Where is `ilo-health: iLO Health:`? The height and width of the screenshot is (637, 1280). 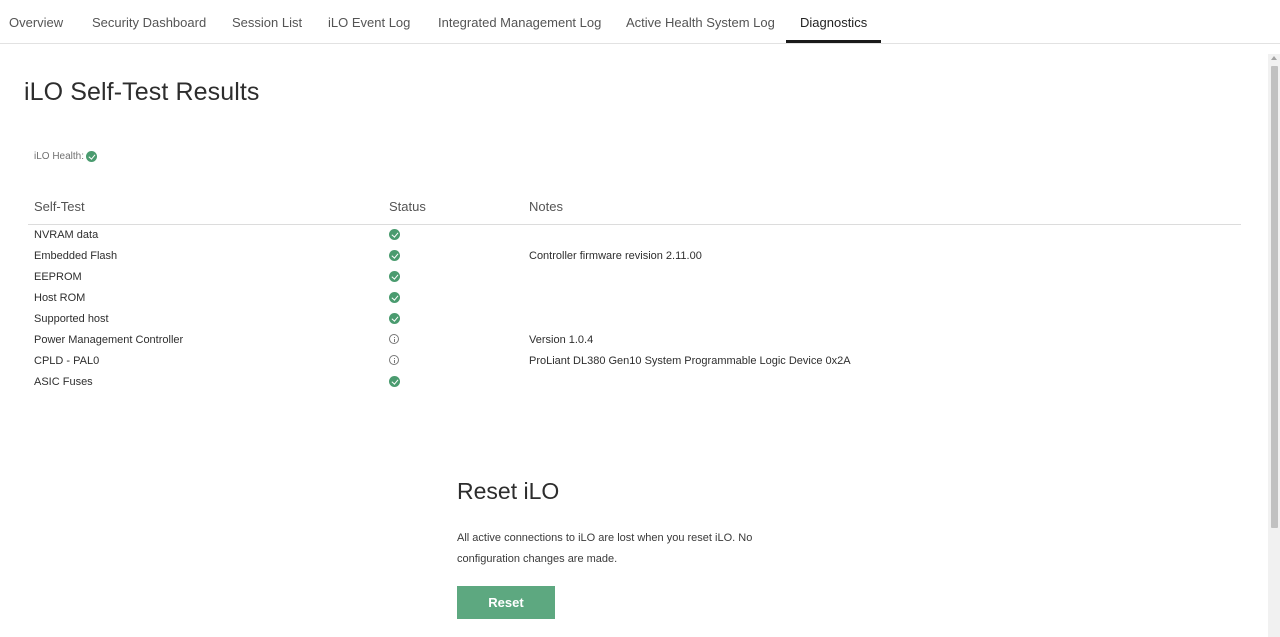 ilo-health: iLO Health: is located at coordinates (66, 156).